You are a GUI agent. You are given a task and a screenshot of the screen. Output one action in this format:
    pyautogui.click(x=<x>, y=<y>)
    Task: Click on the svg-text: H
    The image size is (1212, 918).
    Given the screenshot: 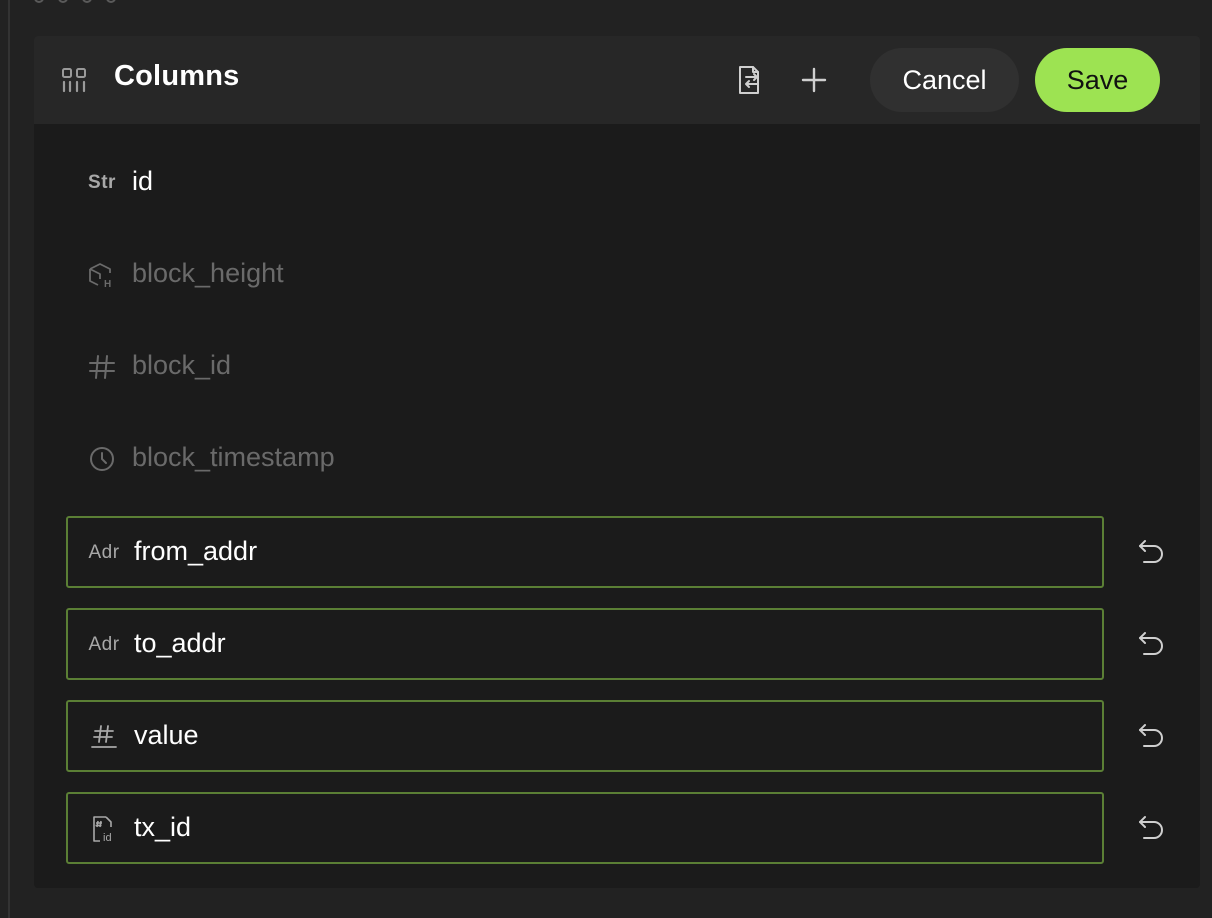 What is the action you would take?
    pyautogui.click(x=107, y=284)
    